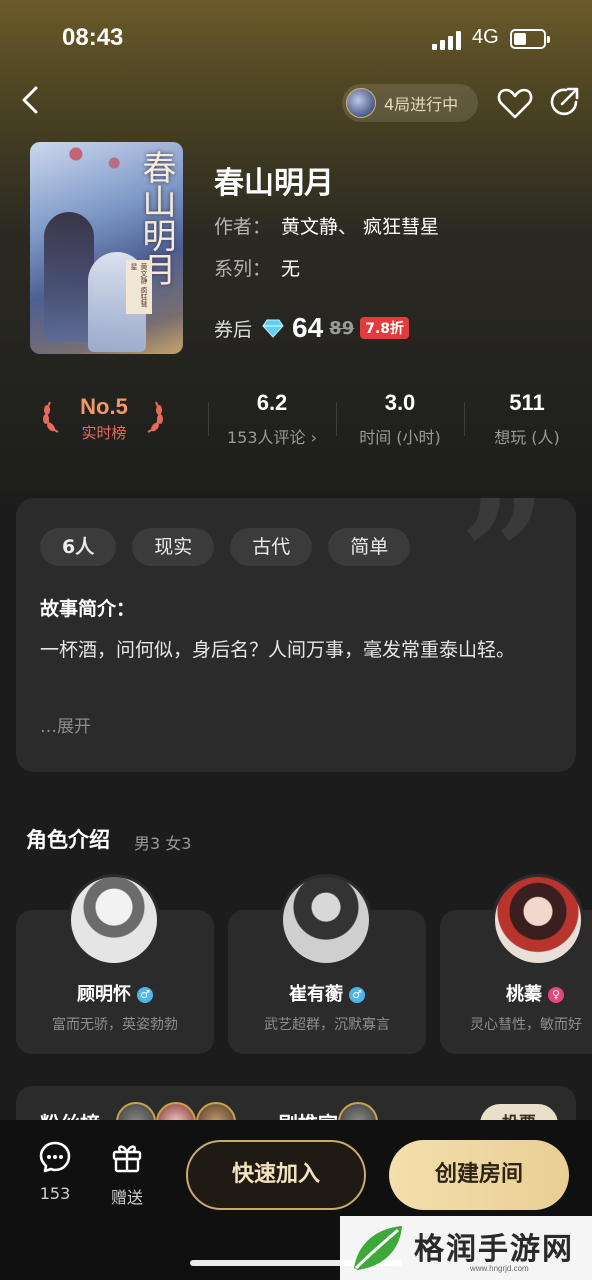 The height and width of the screenshot is (1280, 592). Describe the element at coordinates (400, 437) in the screenshot. I see `duration-label: 时间 (小时)` at that location.